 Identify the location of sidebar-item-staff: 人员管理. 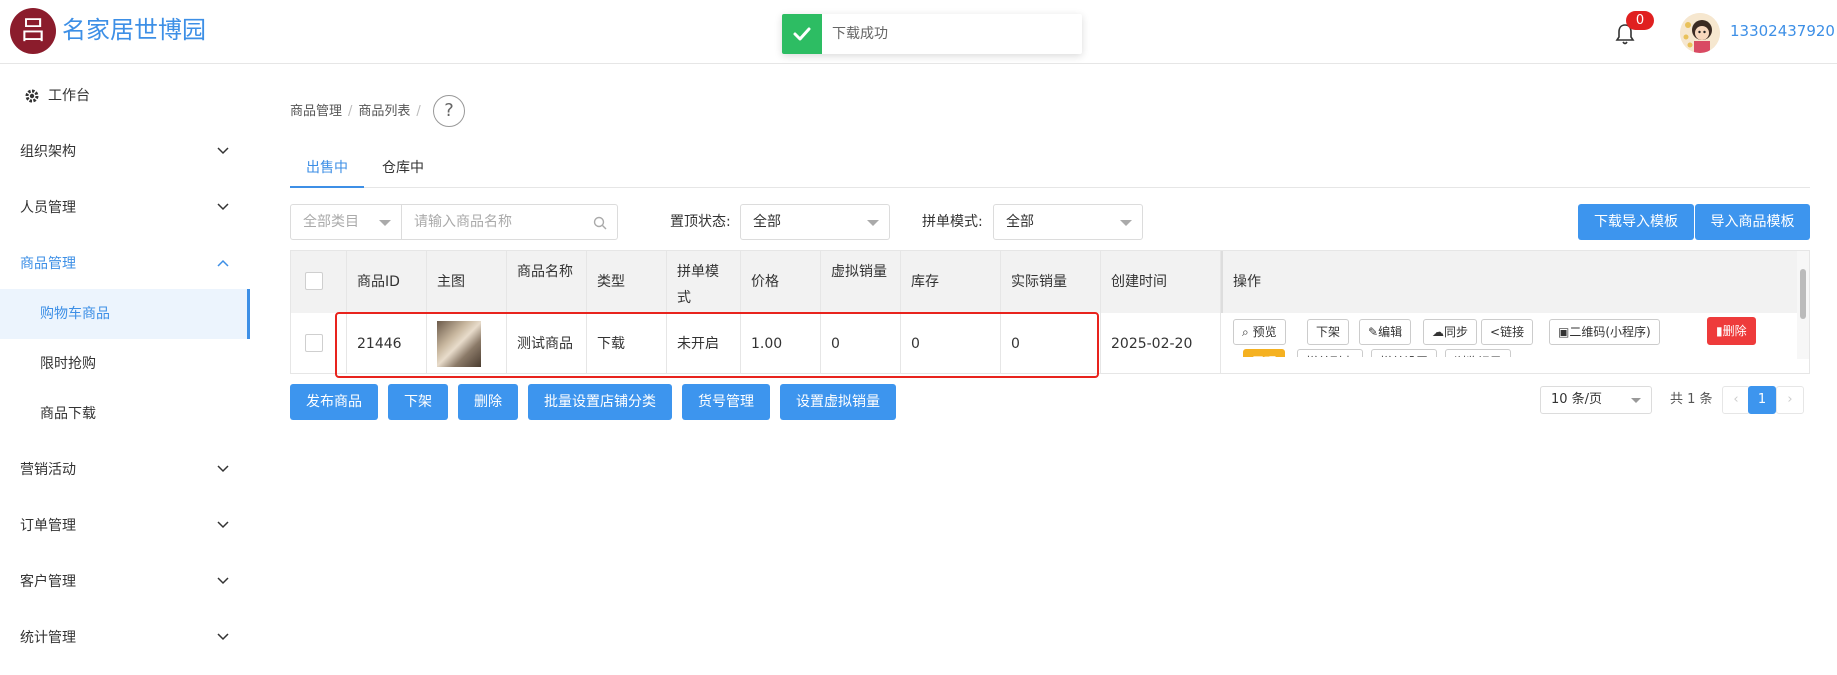
(125, 208).